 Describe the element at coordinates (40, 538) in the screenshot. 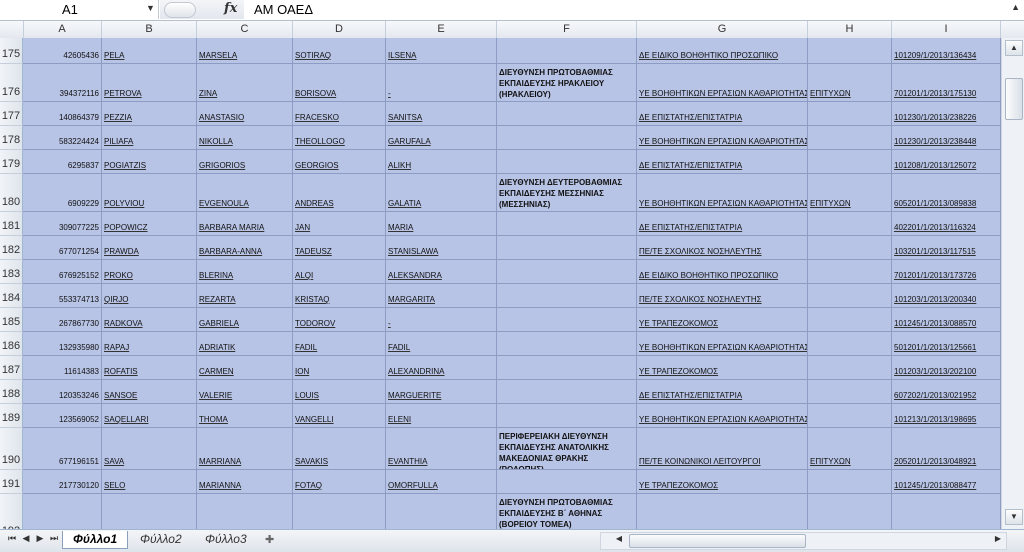

I see `next-sheet-icon: ▶` at that location.